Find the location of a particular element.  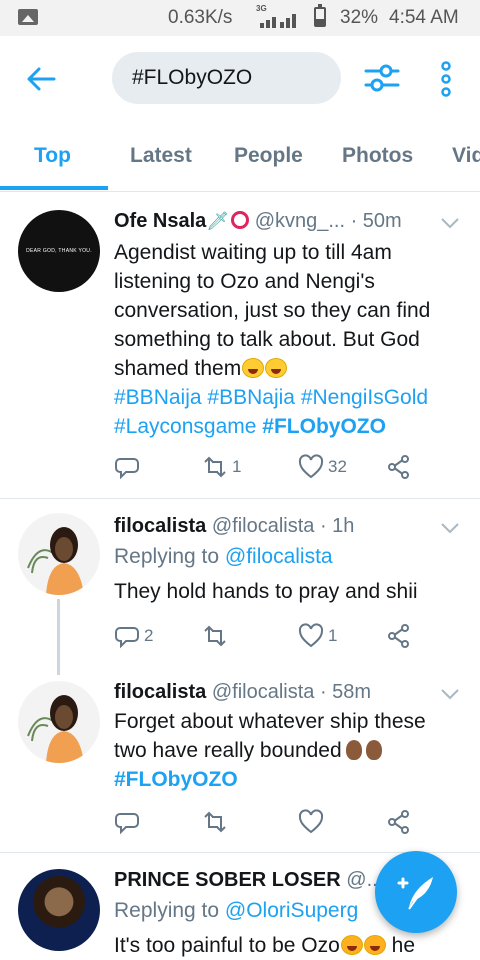

avatar: DEAR GOD, THANK YOU. is located at coordinates (59, 251).